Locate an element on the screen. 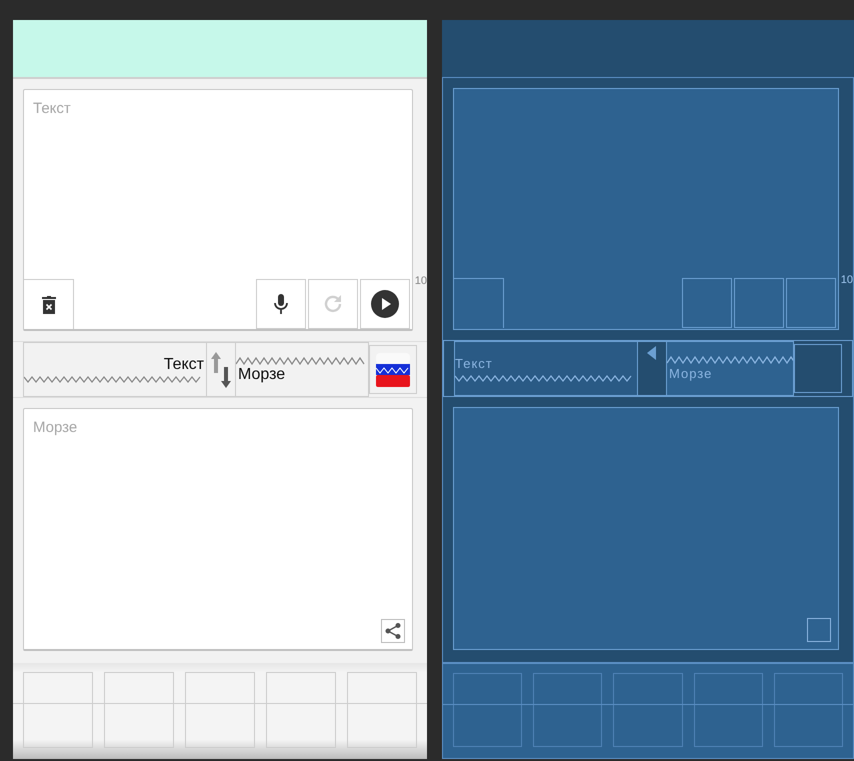 The width and height of the screenshot is (854, 761). play-icon is located at coordinates (385, 304).